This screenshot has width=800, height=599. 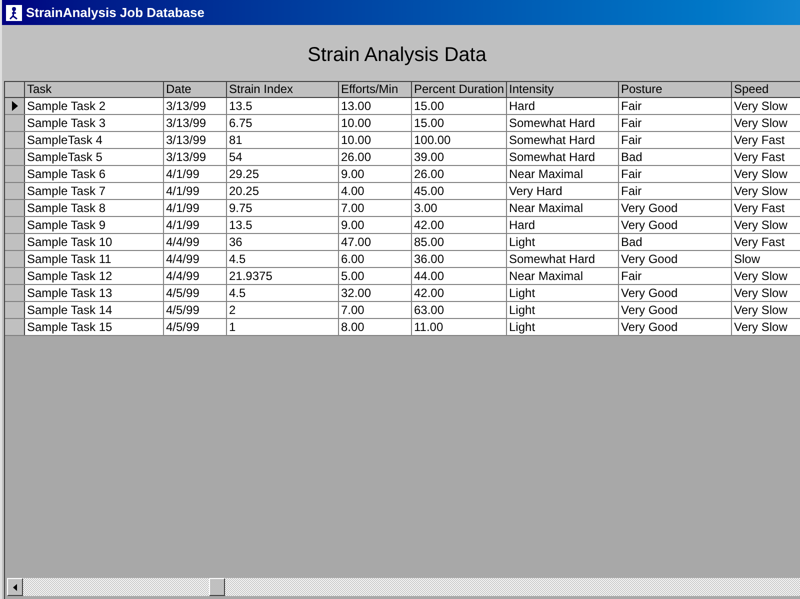 What do you see at coordinates (459, 174) in the screenshot?
I see `table-cell: 26.00` at bounding box center [459, 174].